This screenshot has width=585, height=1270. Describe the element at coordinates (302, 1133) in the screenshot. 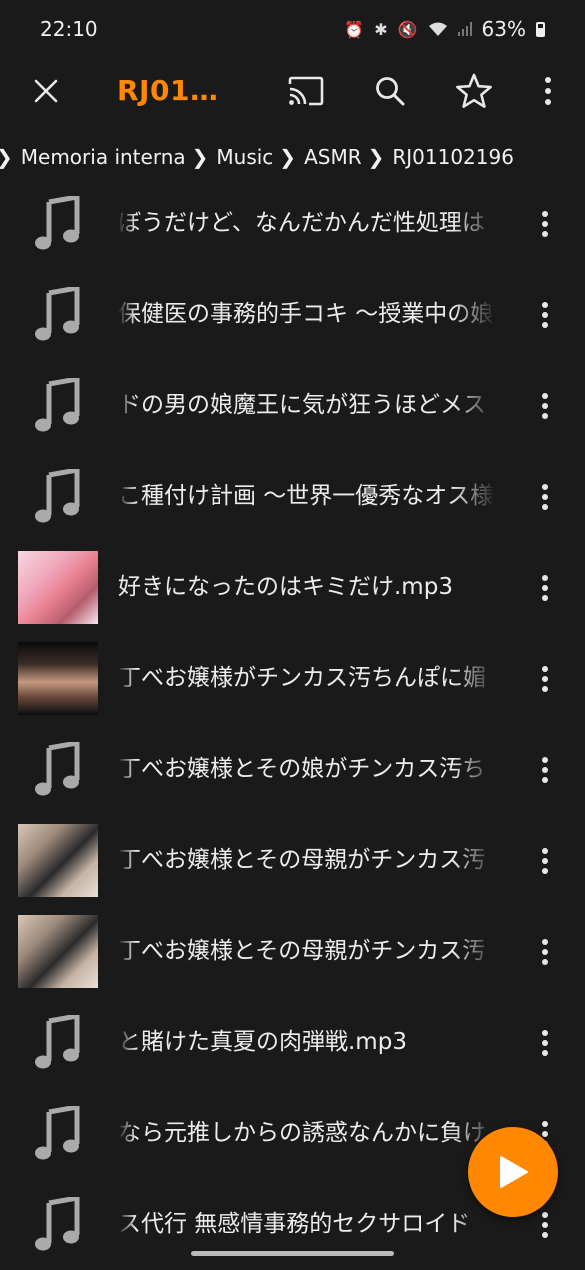

I see `file-name: なら元推しからの誘惑なんかに負け` at that location.